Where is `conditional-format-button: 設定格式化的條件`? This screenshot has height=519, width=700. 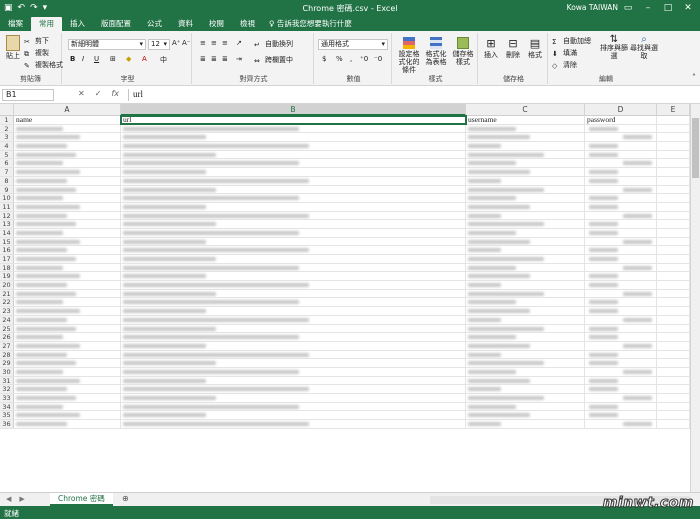 conditional-format-button: 設定格式化的條件 is located at coordinates (409, 55).